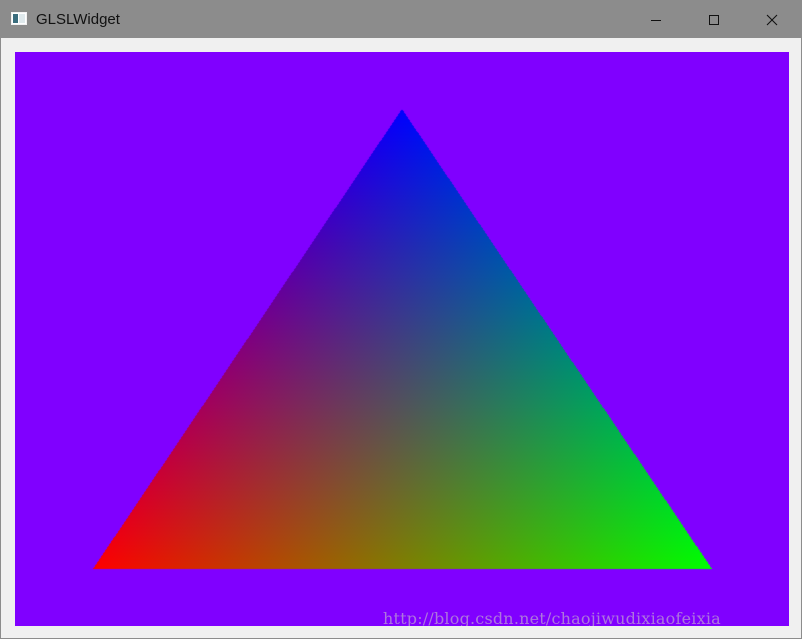 The width and height of the screenshot is (802, 639). What do you see at coordinates (401, 19) in the screenshot?
I see `title-bar: GLSLWidget` at bounding box center [401, 19].